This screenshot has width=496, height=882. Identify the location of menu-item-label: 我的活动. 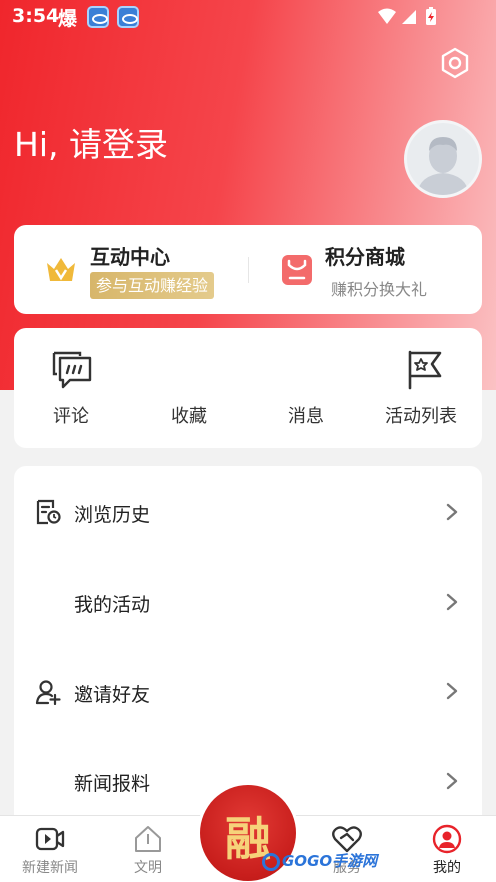
(112, 605).